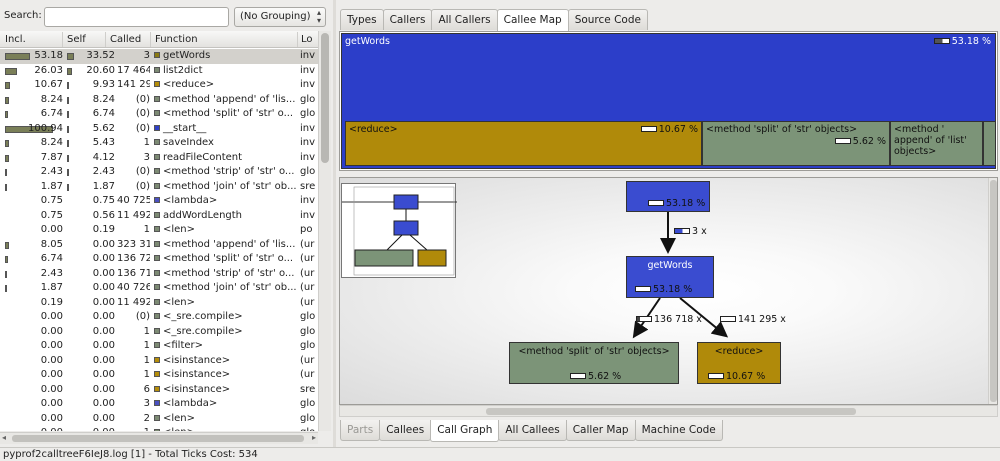  I want to click on tab-callee-map: Callee Map, so click(532, 20).